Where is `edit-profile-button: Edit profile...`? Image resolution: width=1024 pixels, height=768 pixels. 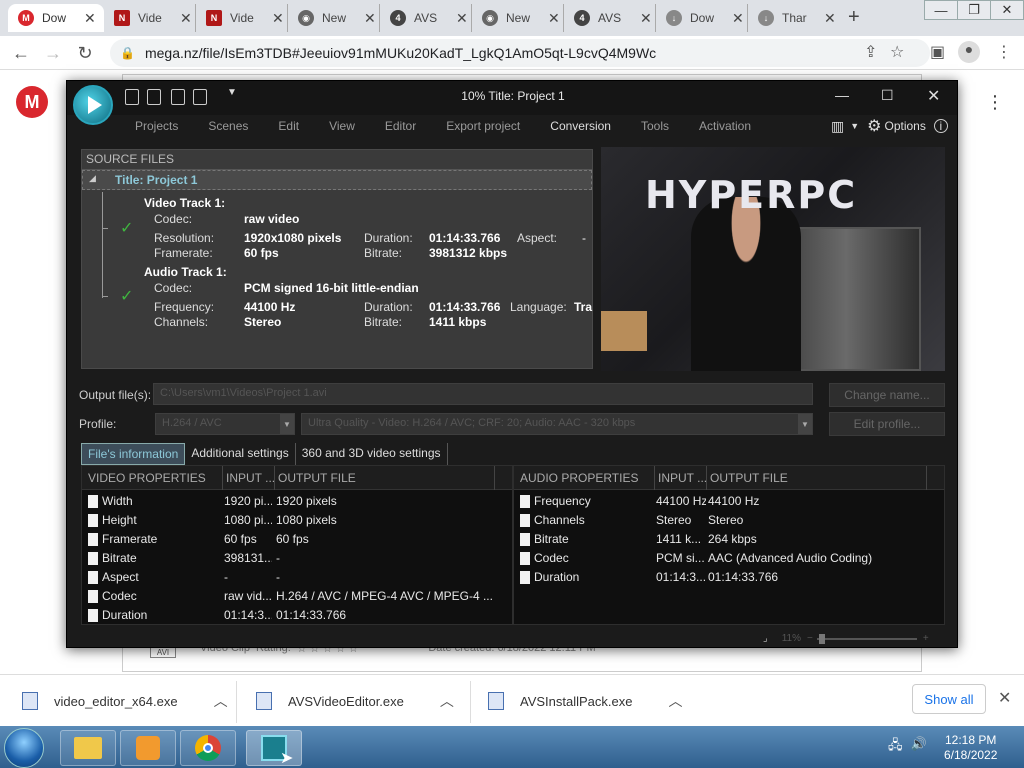 edit-profile-button: Edit profile... is located at coordinates (887, 424).